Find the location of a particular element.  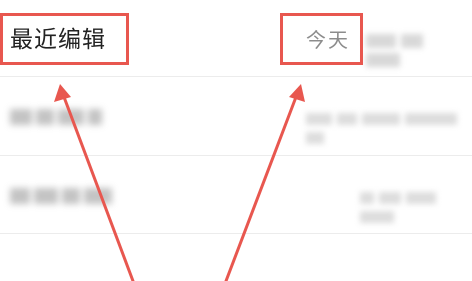

blurred-date-detail is located at coordinates (416, 48).